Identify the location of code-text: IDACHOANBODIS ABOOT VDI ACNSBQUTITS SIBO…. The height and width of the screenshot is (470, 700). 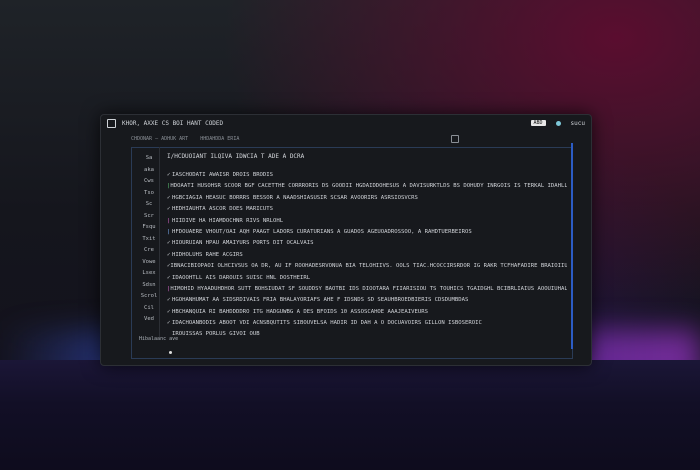
(327, 323).